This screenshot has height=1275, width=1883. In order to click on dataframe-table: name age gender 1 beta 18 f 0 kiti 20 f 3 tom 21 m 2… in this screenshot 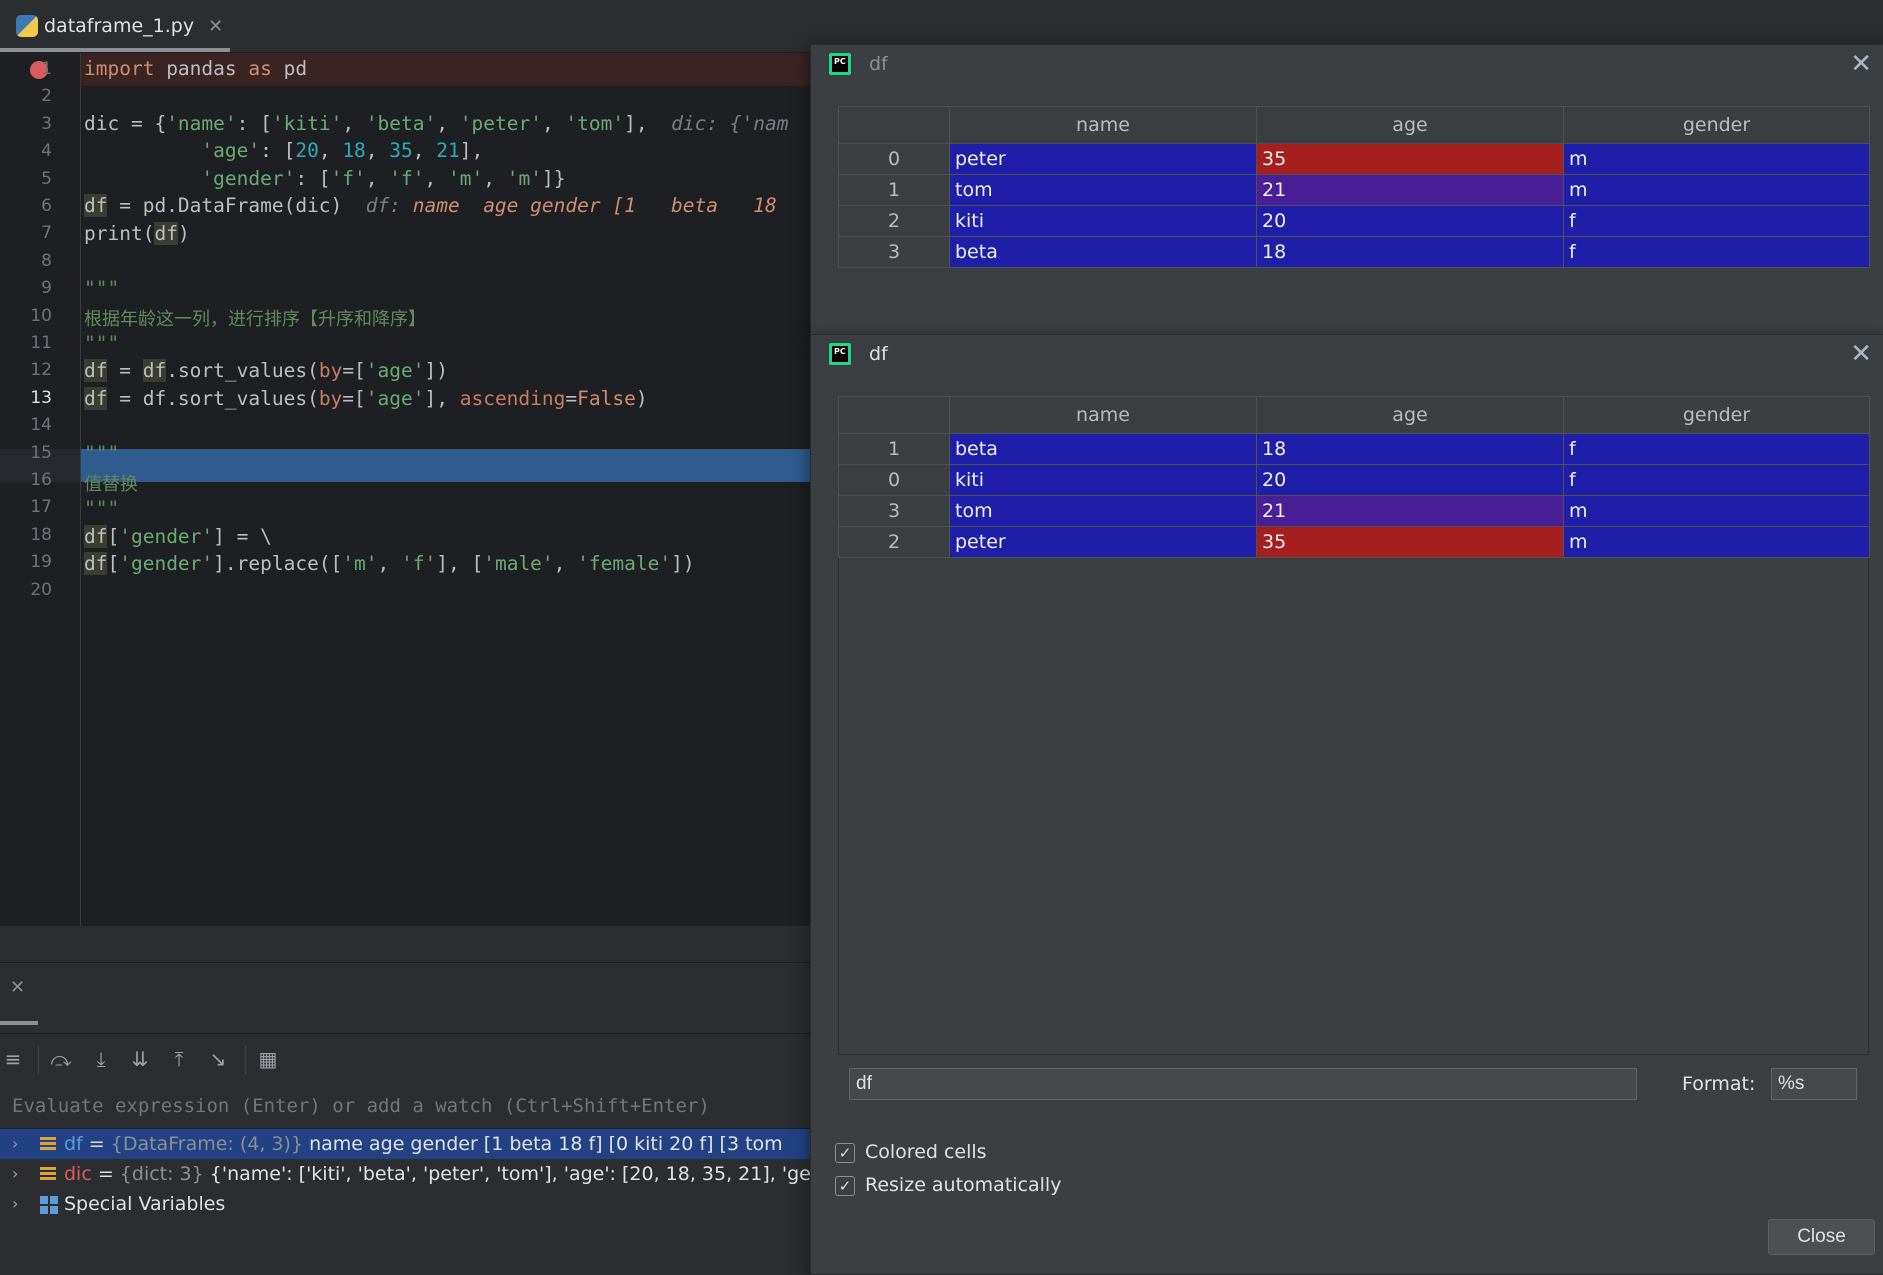, I will do `click(1354, 477)`.